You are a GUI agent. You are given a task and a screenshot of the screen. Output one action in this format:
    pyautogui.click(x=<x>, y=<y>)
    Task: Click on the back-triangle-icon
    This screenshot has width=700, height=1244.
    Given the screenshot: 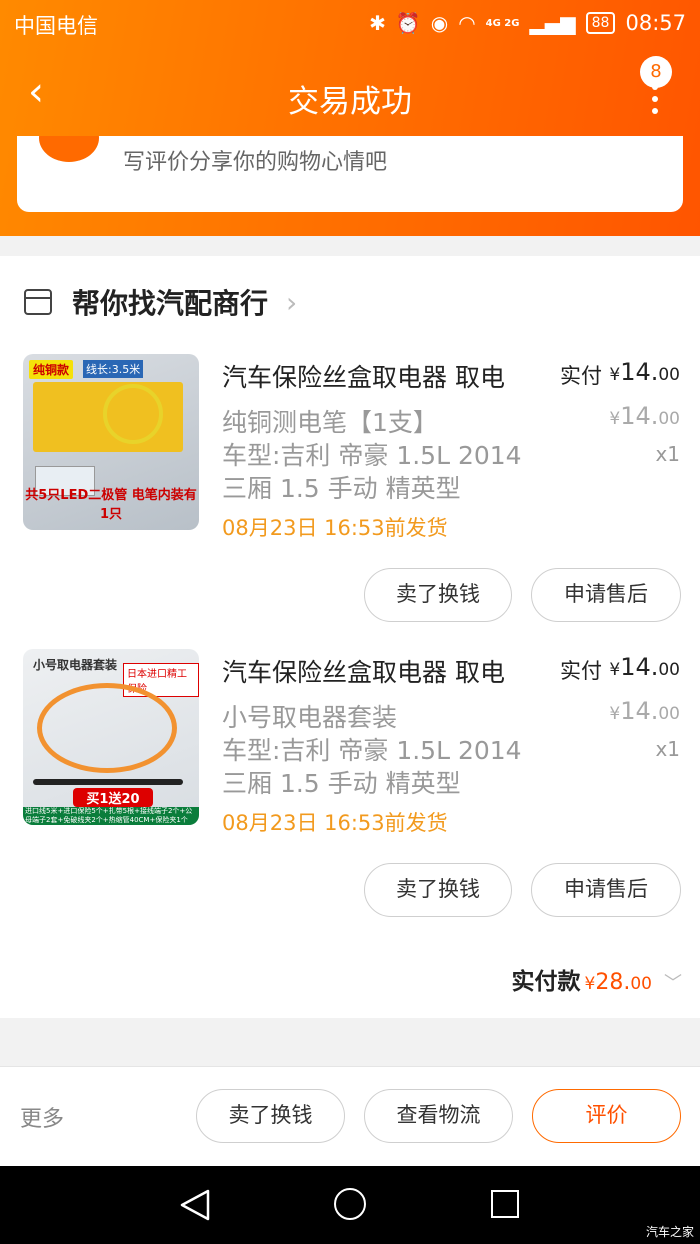 What is the action you would take?
    pyautogui.click(x=195, y=1205)
    